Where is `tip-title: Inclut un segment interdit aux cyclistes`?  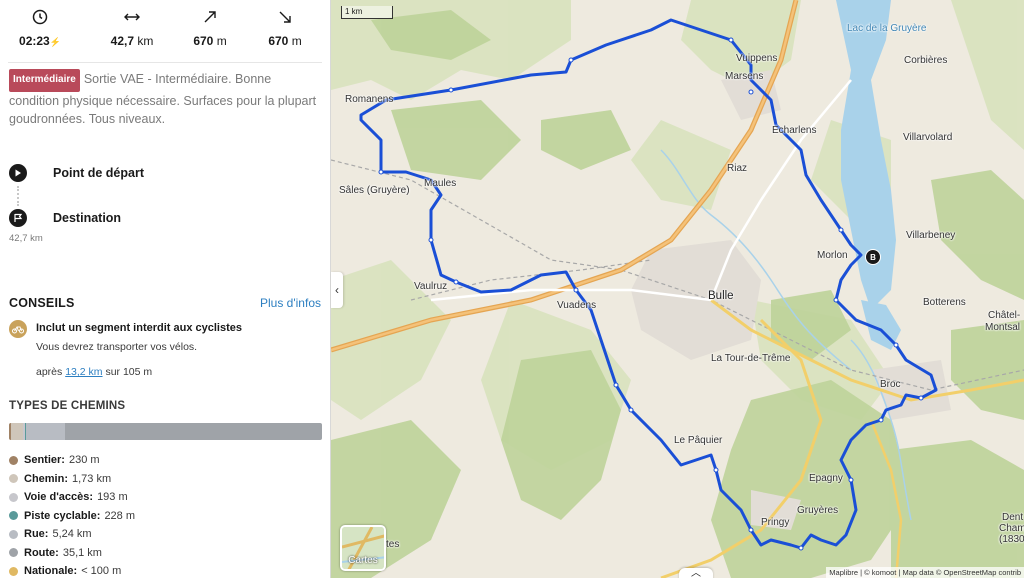
tip-title: Inclut un segment interdit aux cyclistes is located at coordinates (139, 328).